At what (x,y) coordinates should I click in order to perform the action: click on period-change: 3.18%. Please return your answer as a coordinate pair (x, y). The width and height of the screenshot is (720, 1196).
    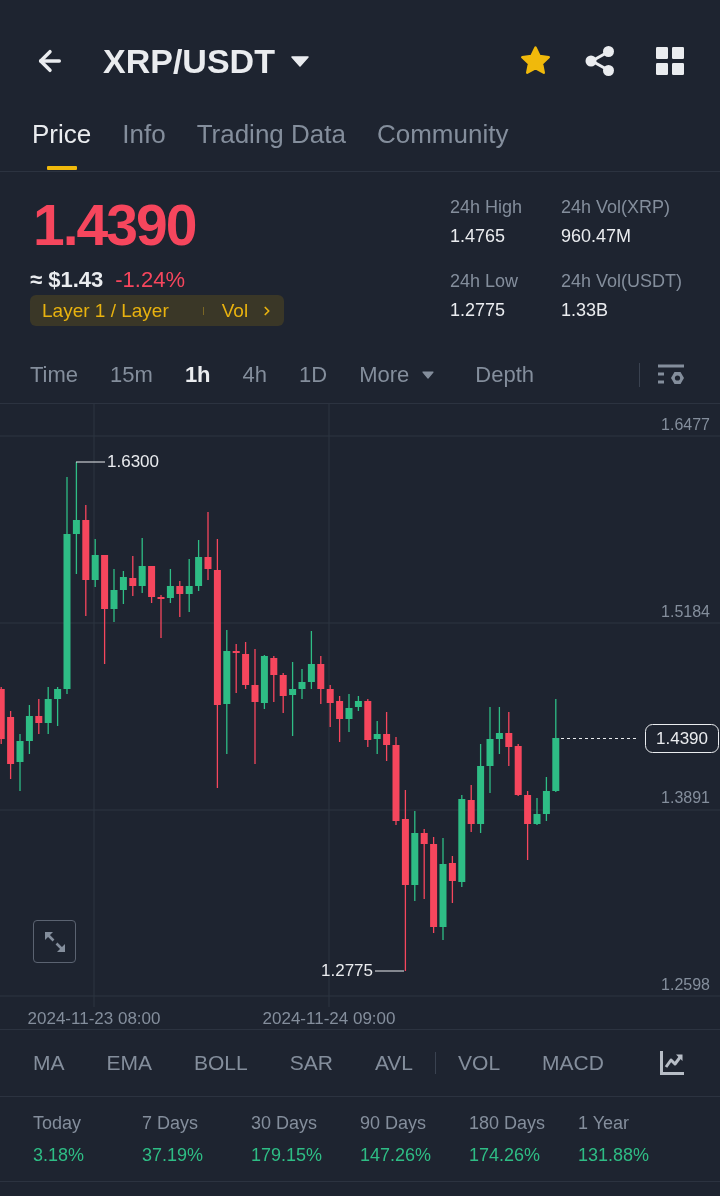
    Looking at the image, I should click on (59, 1155).